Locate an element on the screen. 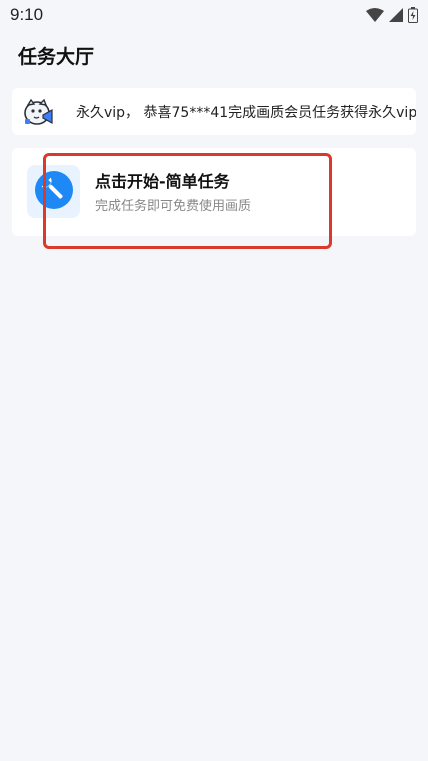  megaphone-mascot-icon is located at coordinates (39, 112).